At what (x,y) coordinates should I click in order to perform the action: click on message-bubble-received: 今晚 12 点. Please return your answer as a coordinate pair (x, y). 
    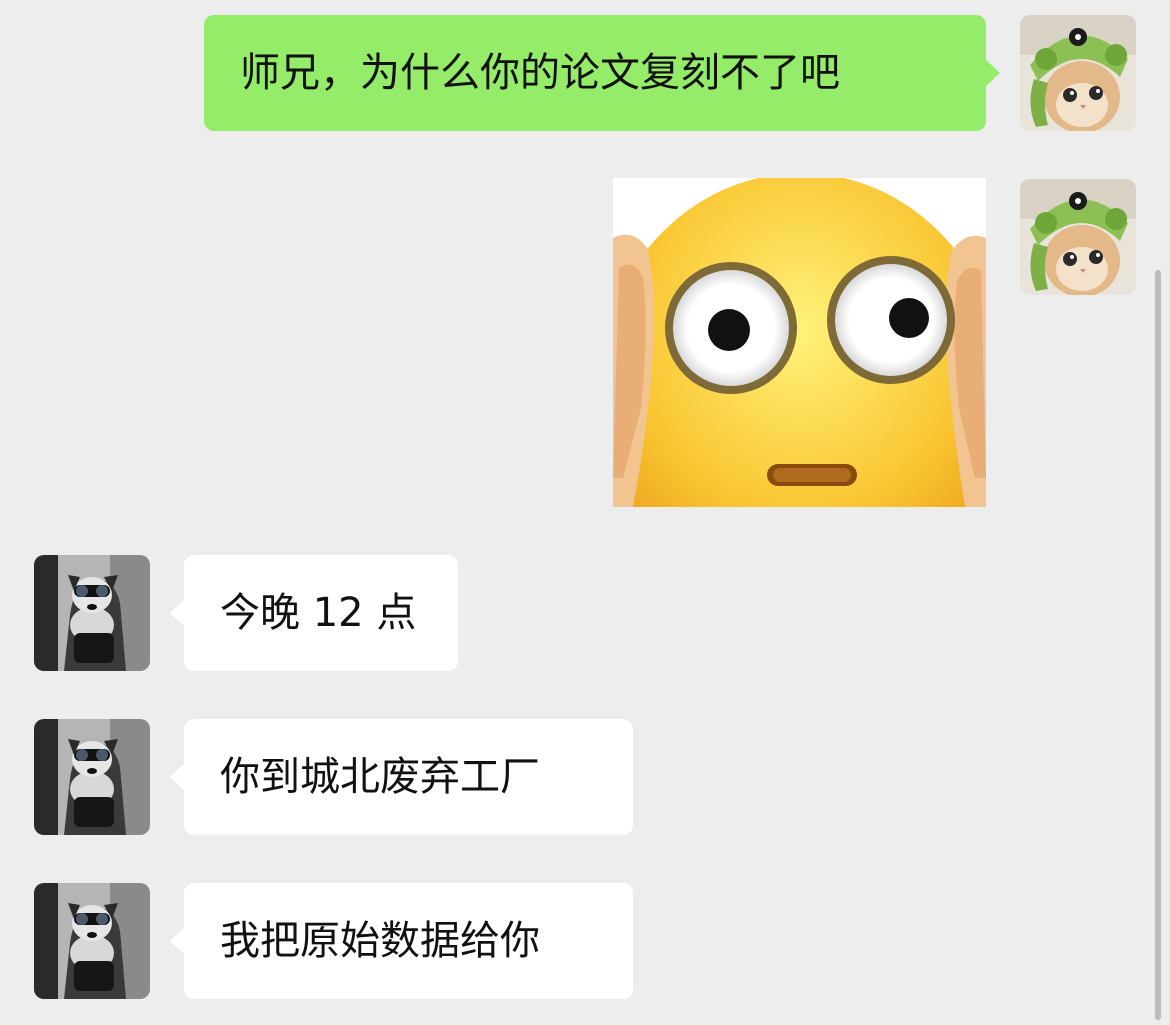
    Looking at the image, I should click on (314, 613).